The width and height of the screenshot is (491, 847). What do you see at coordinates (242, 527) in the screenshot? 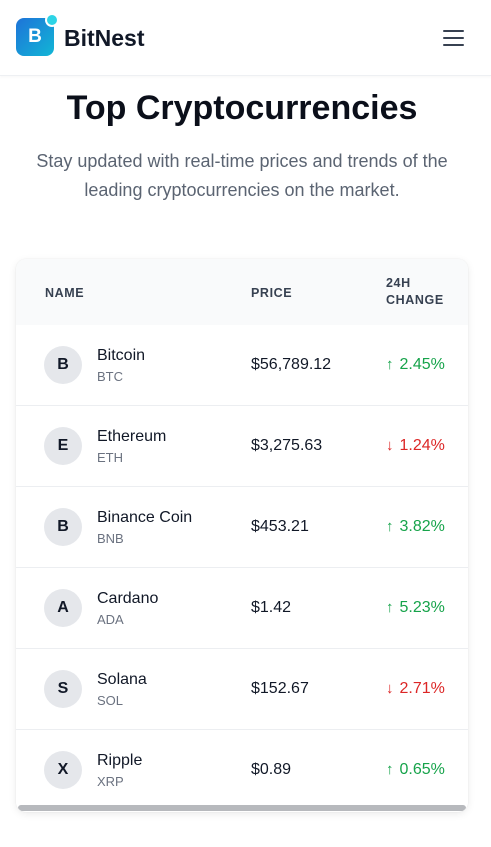
I see `table-row: B Binance Coin BNB $453.21 ↑ 3.82%` at bounding box center [242, 527].